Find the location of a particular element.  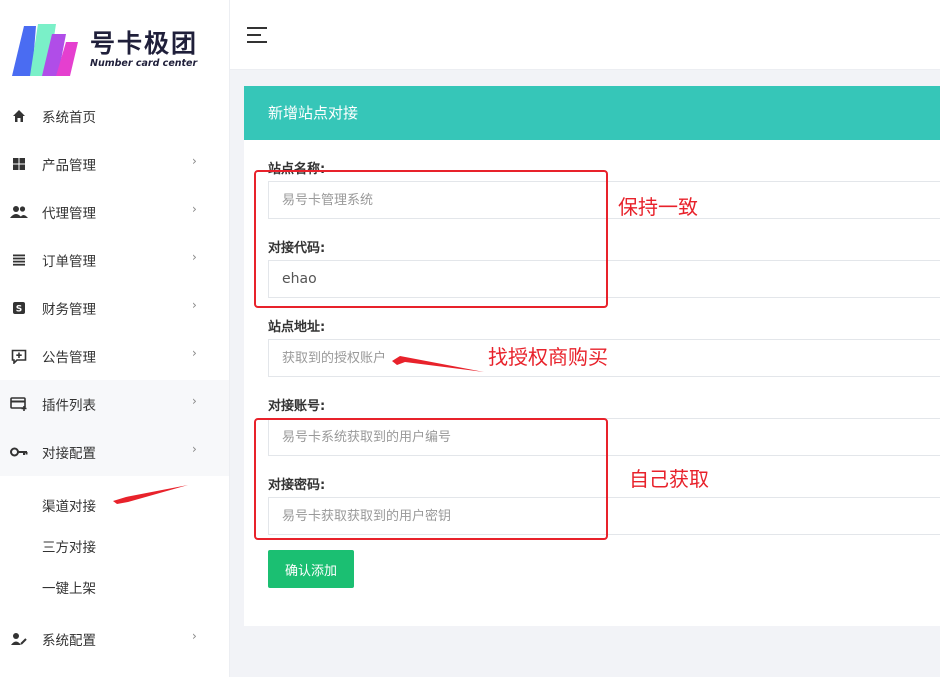

logo-icon is located at coordinates (45, 50).